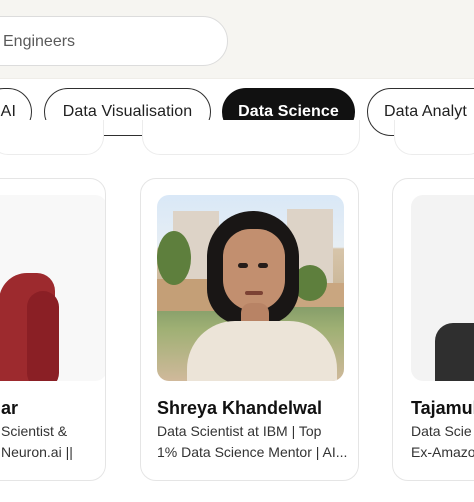 The height and width of the screenshot is (502, 474). What do you see at coordinates (127, 111) in the screenshot?
I see `filter-chip-label: Data Visualisation` at bounding box center [127, 111].